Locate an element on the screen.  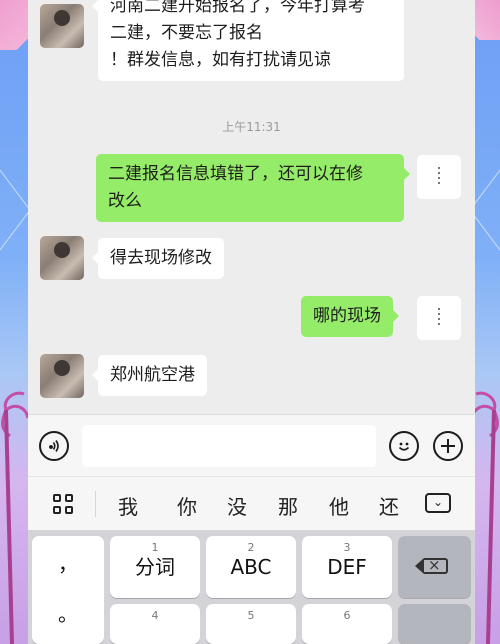
key-gray is located at coordinates (434, 624).